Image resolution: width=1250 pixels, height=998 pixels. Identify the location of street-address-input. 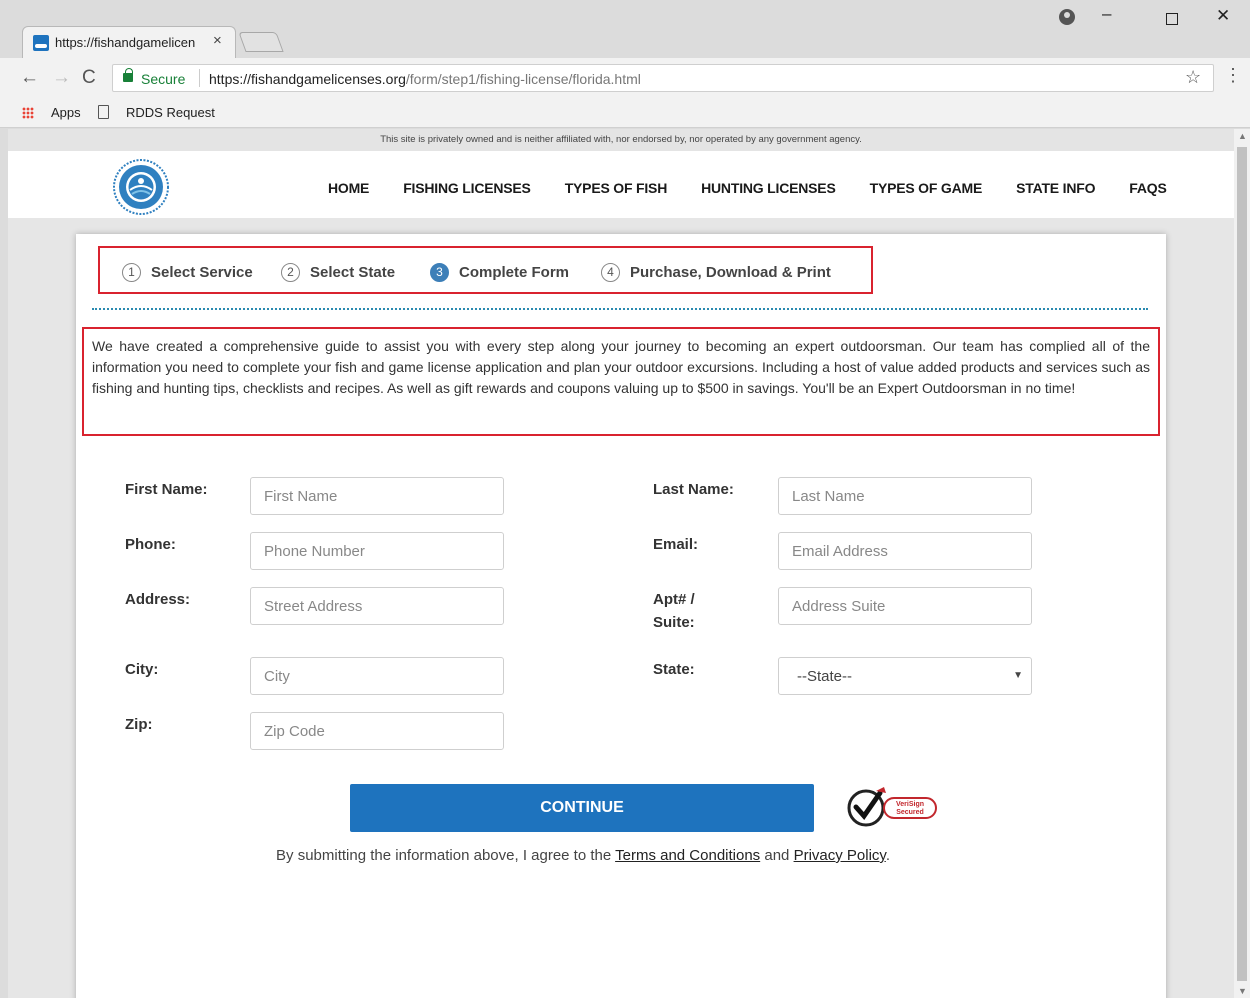
(377, 606).